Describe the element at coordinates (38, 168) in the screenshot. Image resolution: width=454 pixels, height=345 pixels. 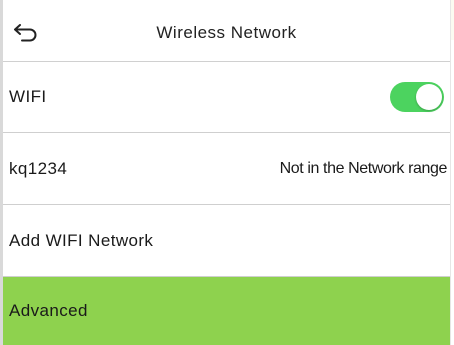
I see `network-name: kq1234` at that location.